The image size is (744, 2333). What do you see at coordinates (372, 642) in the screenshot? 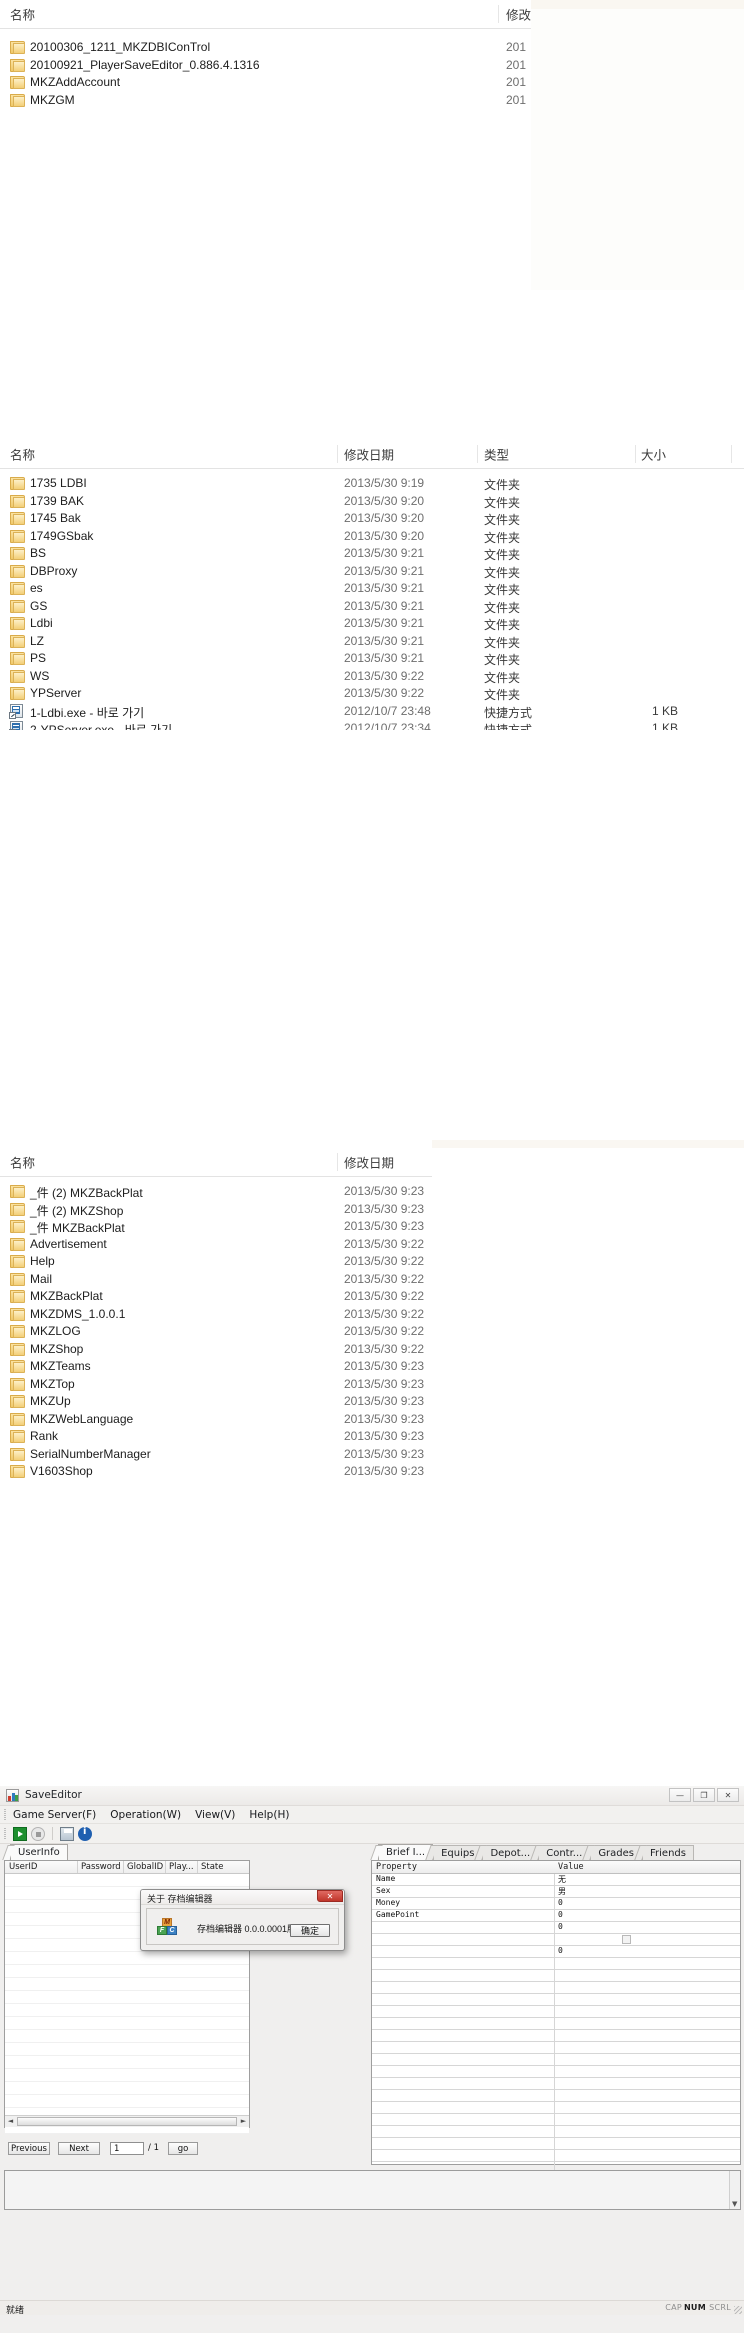
I see `table-row: LZ 2013/5/30 9:21 文件夹` at bounding box center [372, 642].